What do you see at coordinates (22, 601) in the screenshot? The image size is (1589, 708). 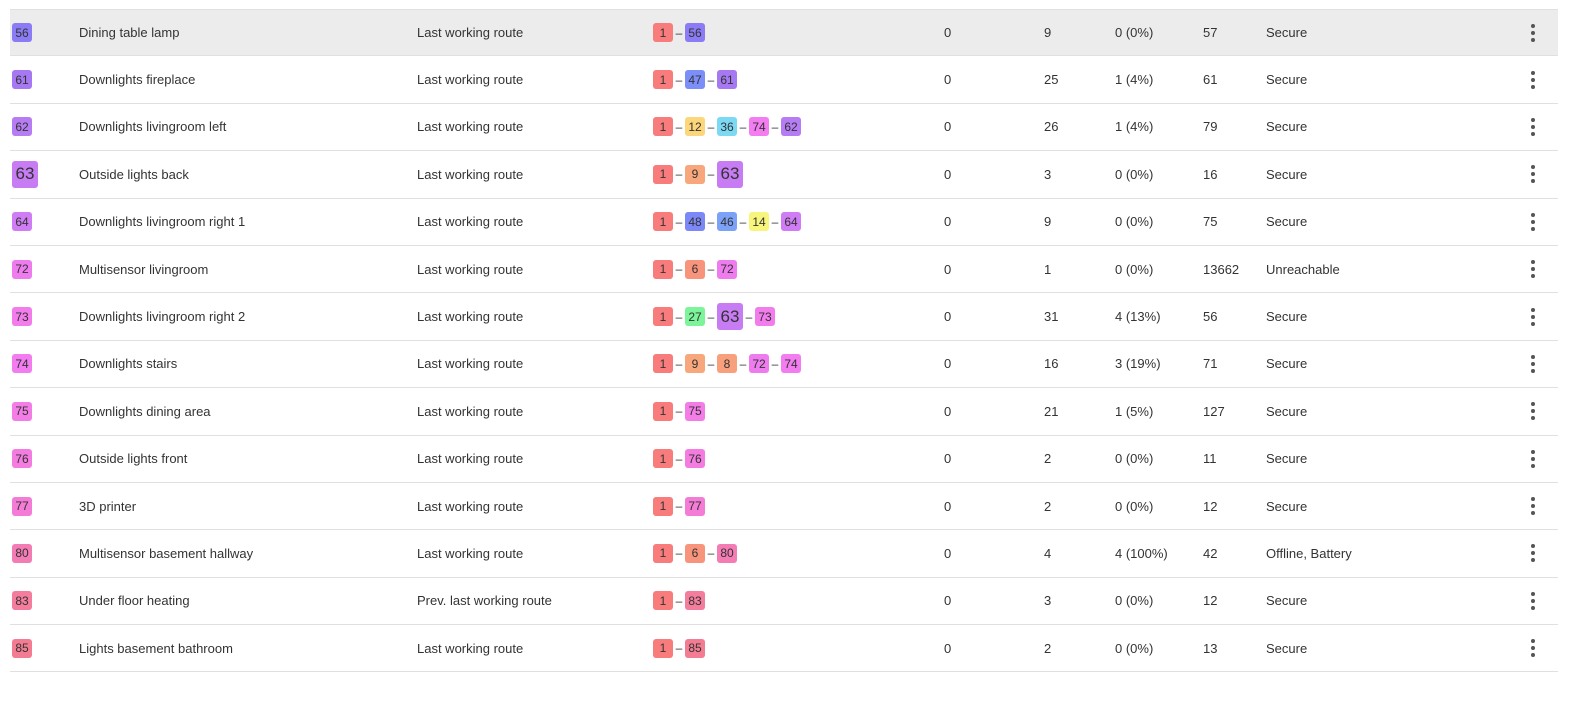 I see `node-id-badge: 83` at bounding box center [22, 601].